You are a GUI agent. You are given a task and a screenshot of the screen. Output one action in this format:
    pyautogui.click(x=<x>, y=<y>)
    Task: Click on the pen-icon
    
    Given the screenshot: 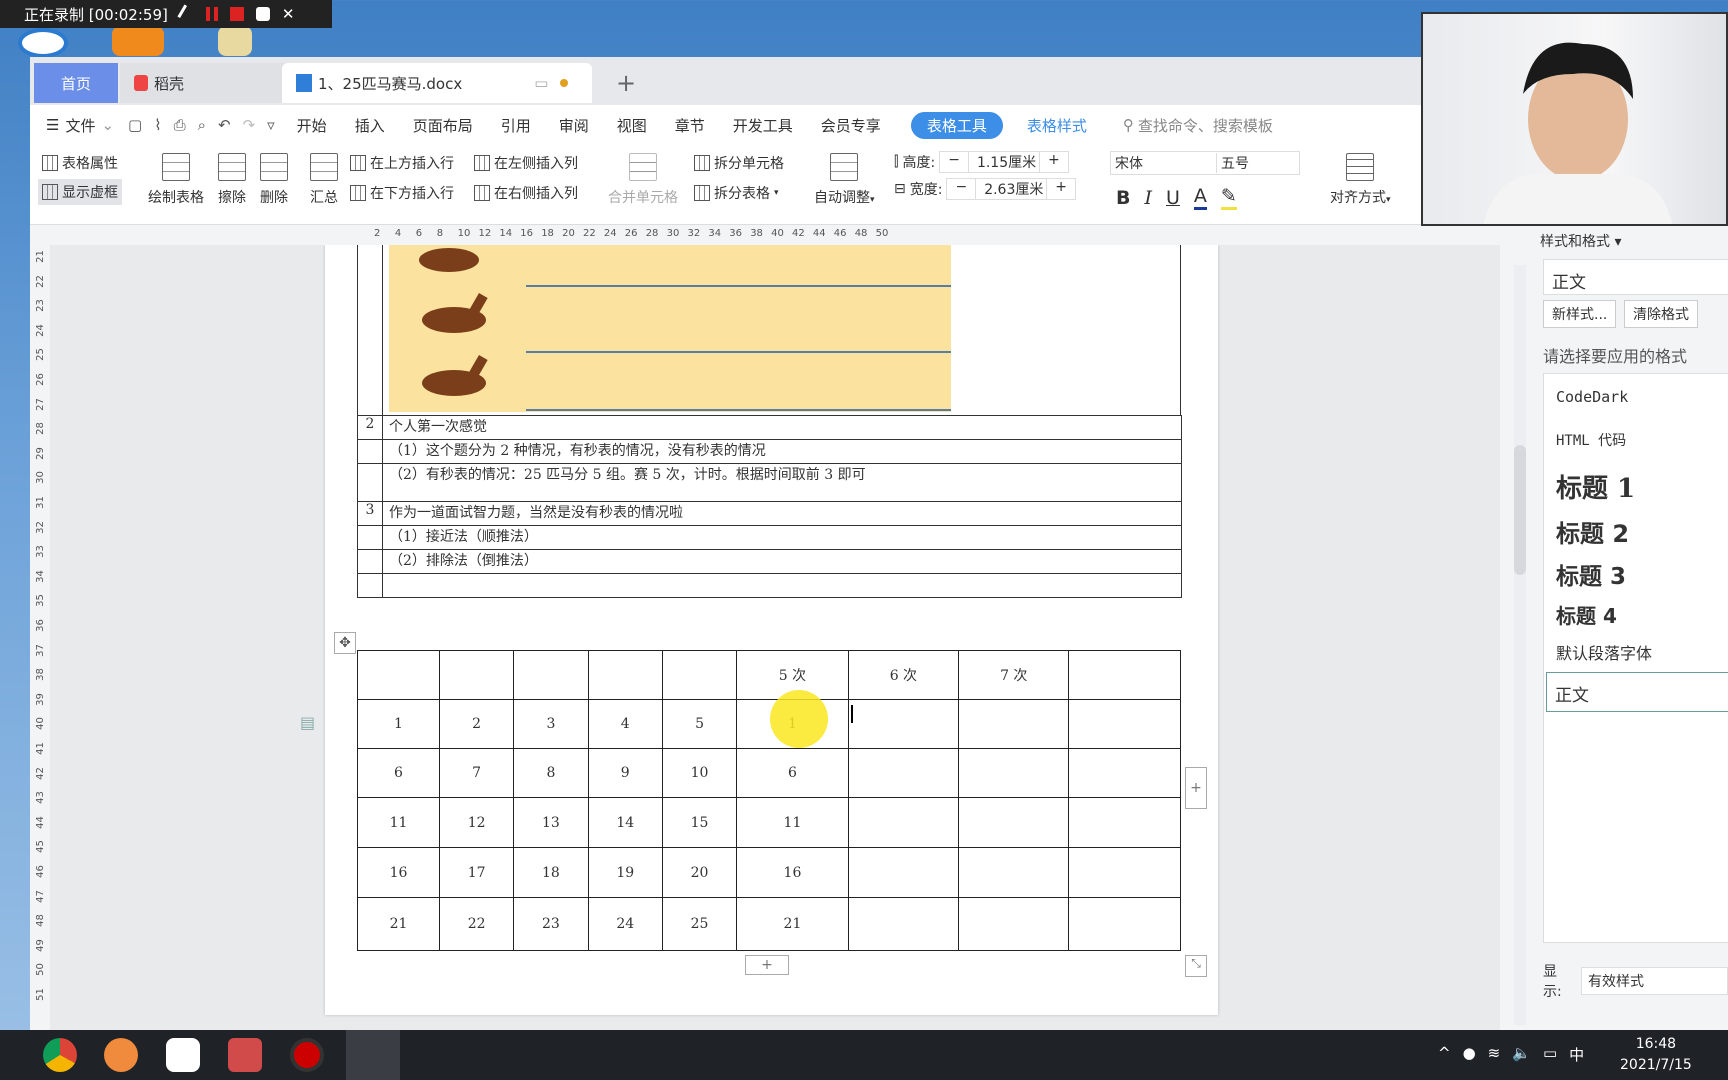 What is the action you would take?
    pyautogui.click(x=187, y=14)
    